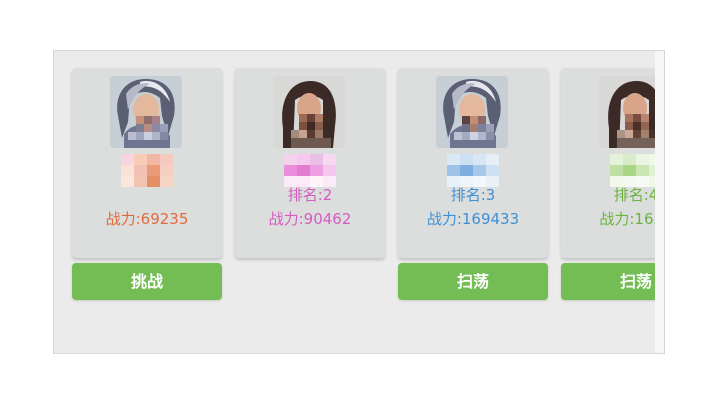 The width and height of the screenshot is (720, 404). Describe the element at coordinates (627, 219) in the screenshot. I see `combat-power-text: 战力:1636` at that location.